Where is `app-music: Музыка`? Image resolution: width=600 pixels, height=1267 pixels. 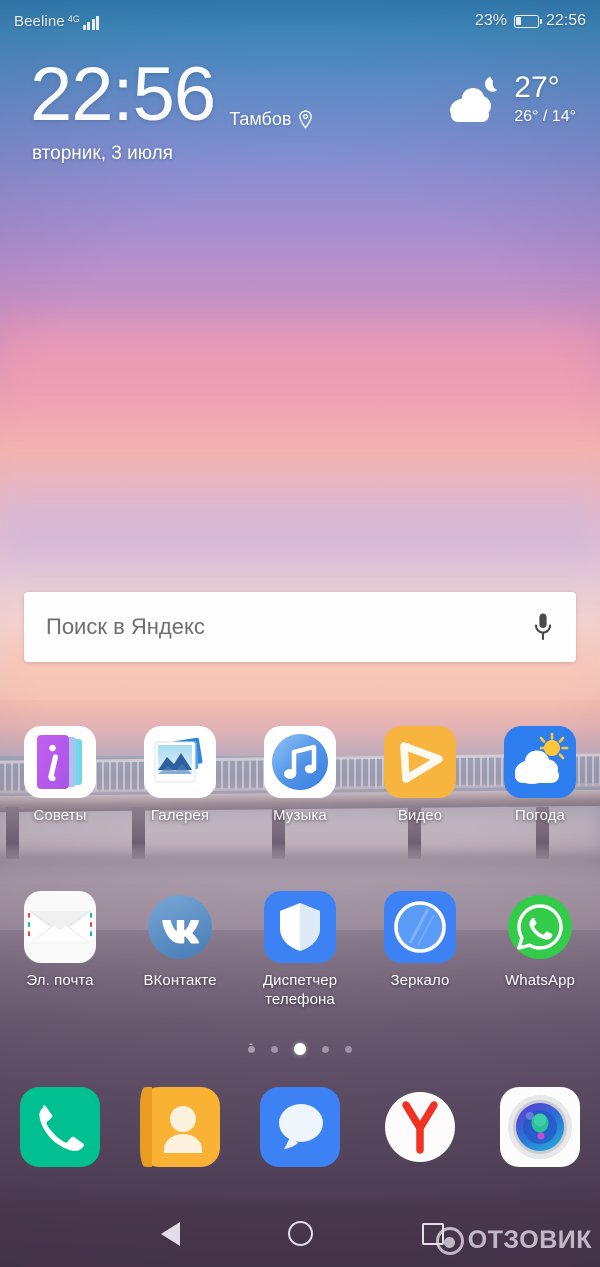
app-music: Музыка is located at coordinates (300, 776).